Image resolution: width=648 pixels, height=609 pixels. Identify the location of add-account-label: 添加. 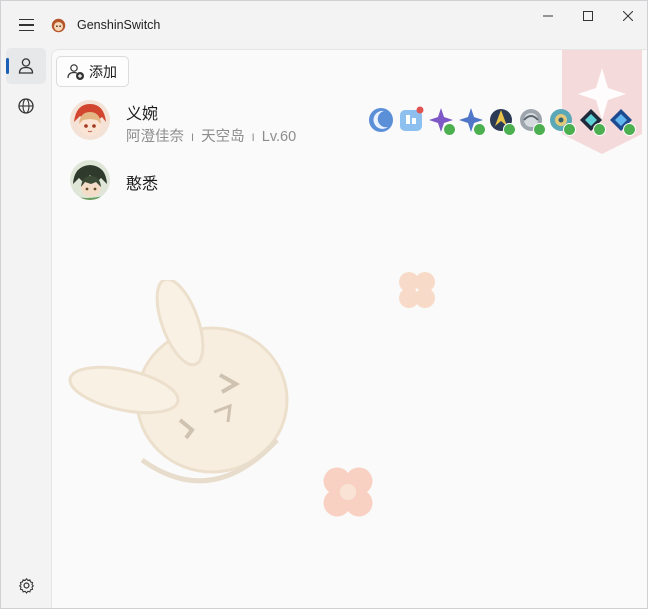
(103, 71).